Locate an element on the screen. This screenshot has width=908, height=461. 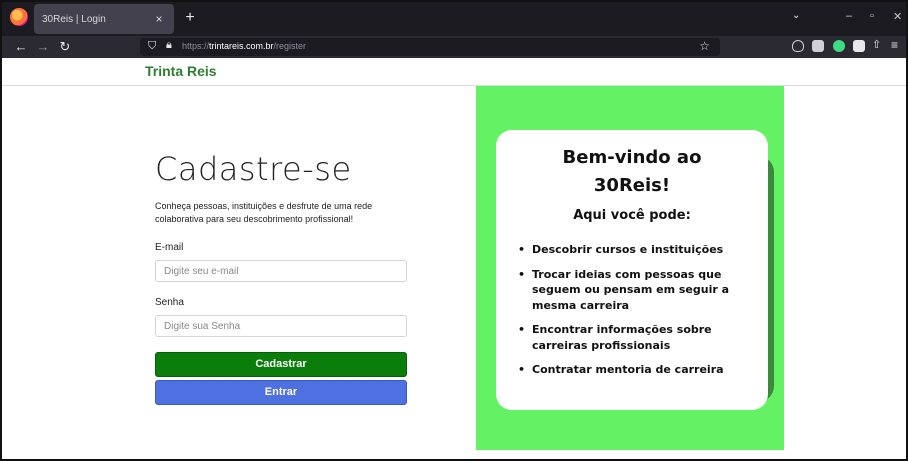
forward-arrow-icon: → is located at coordinates (43, 47).